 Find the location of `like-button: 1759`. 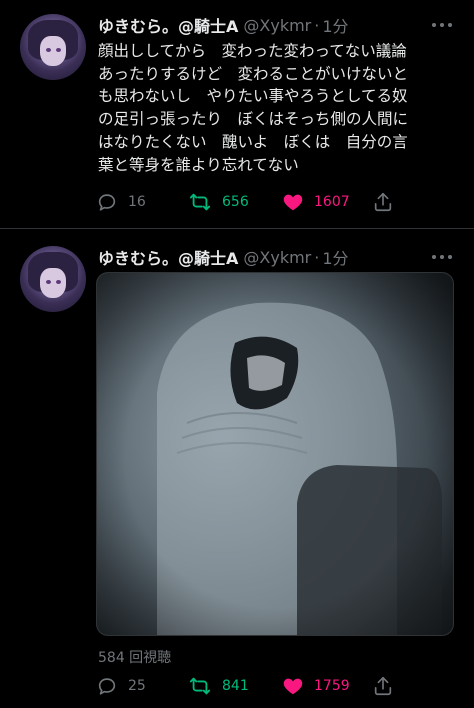

like-button: 1759 is located at coordinates (316, 686).